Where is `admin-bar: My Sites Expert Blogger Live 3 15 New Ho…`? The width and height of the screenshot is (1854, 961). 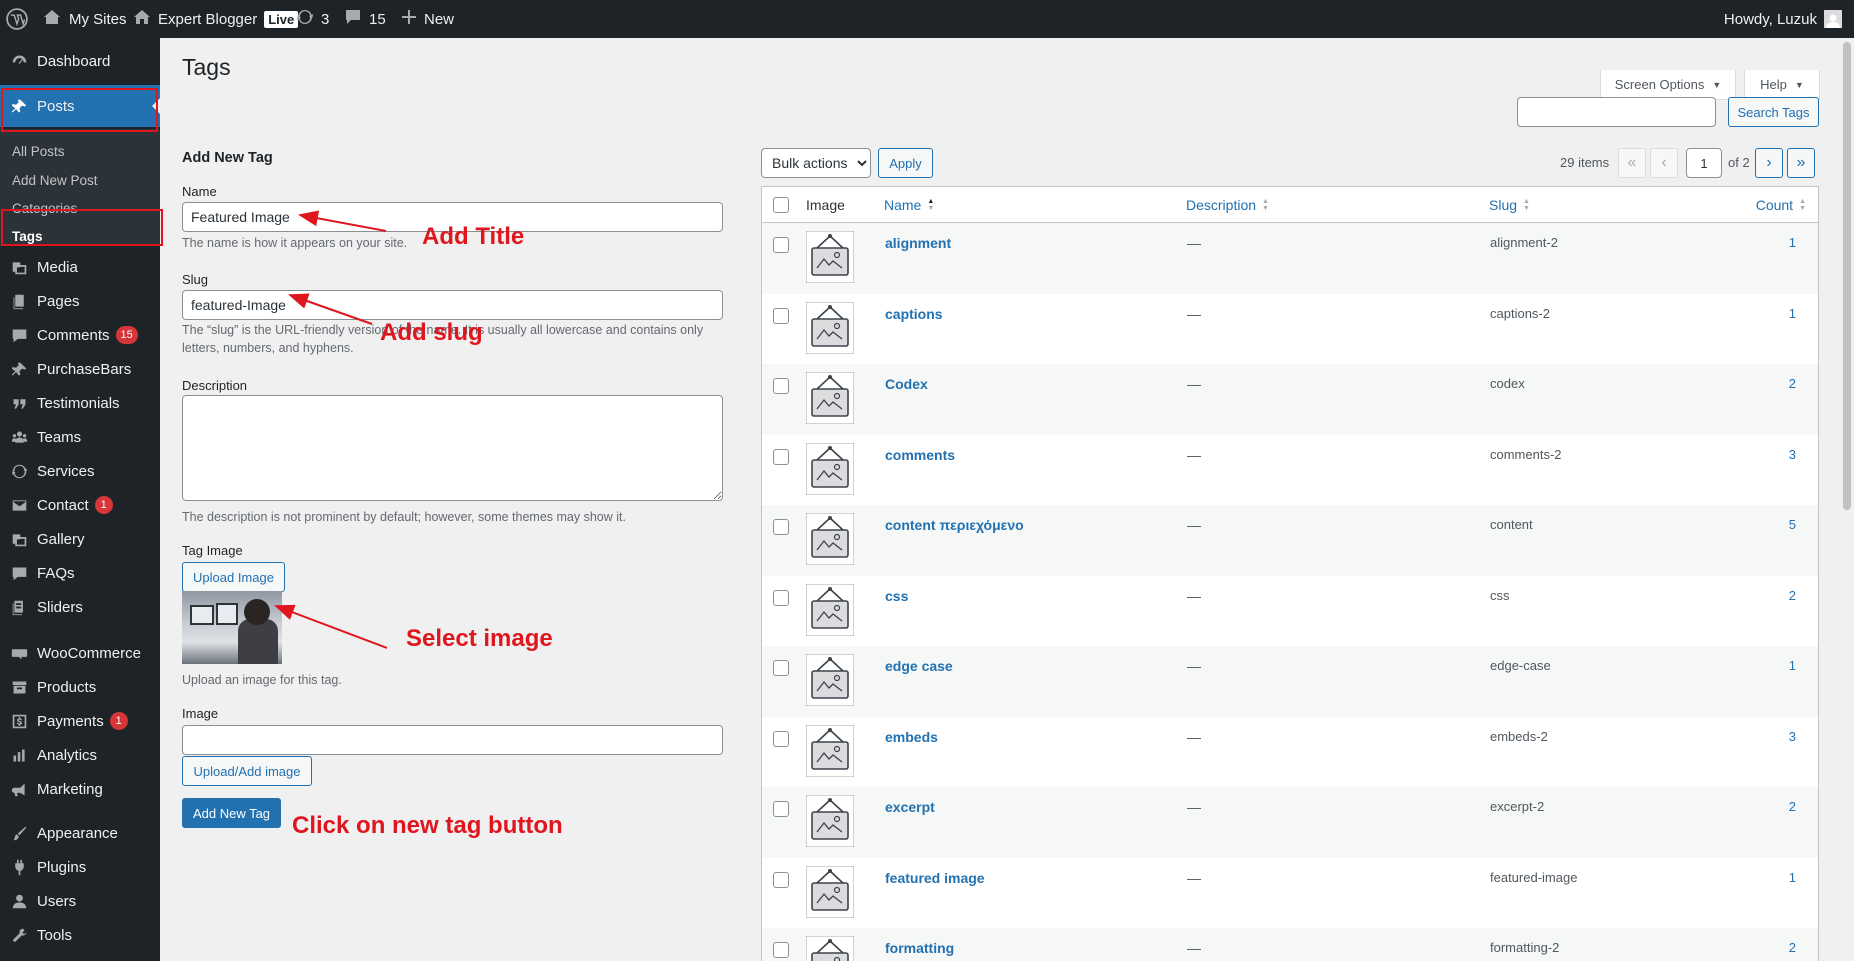 admin-bar: My Sites Expert Blogger Live 3 15 New Ho… is located at coordinates (927, 19).